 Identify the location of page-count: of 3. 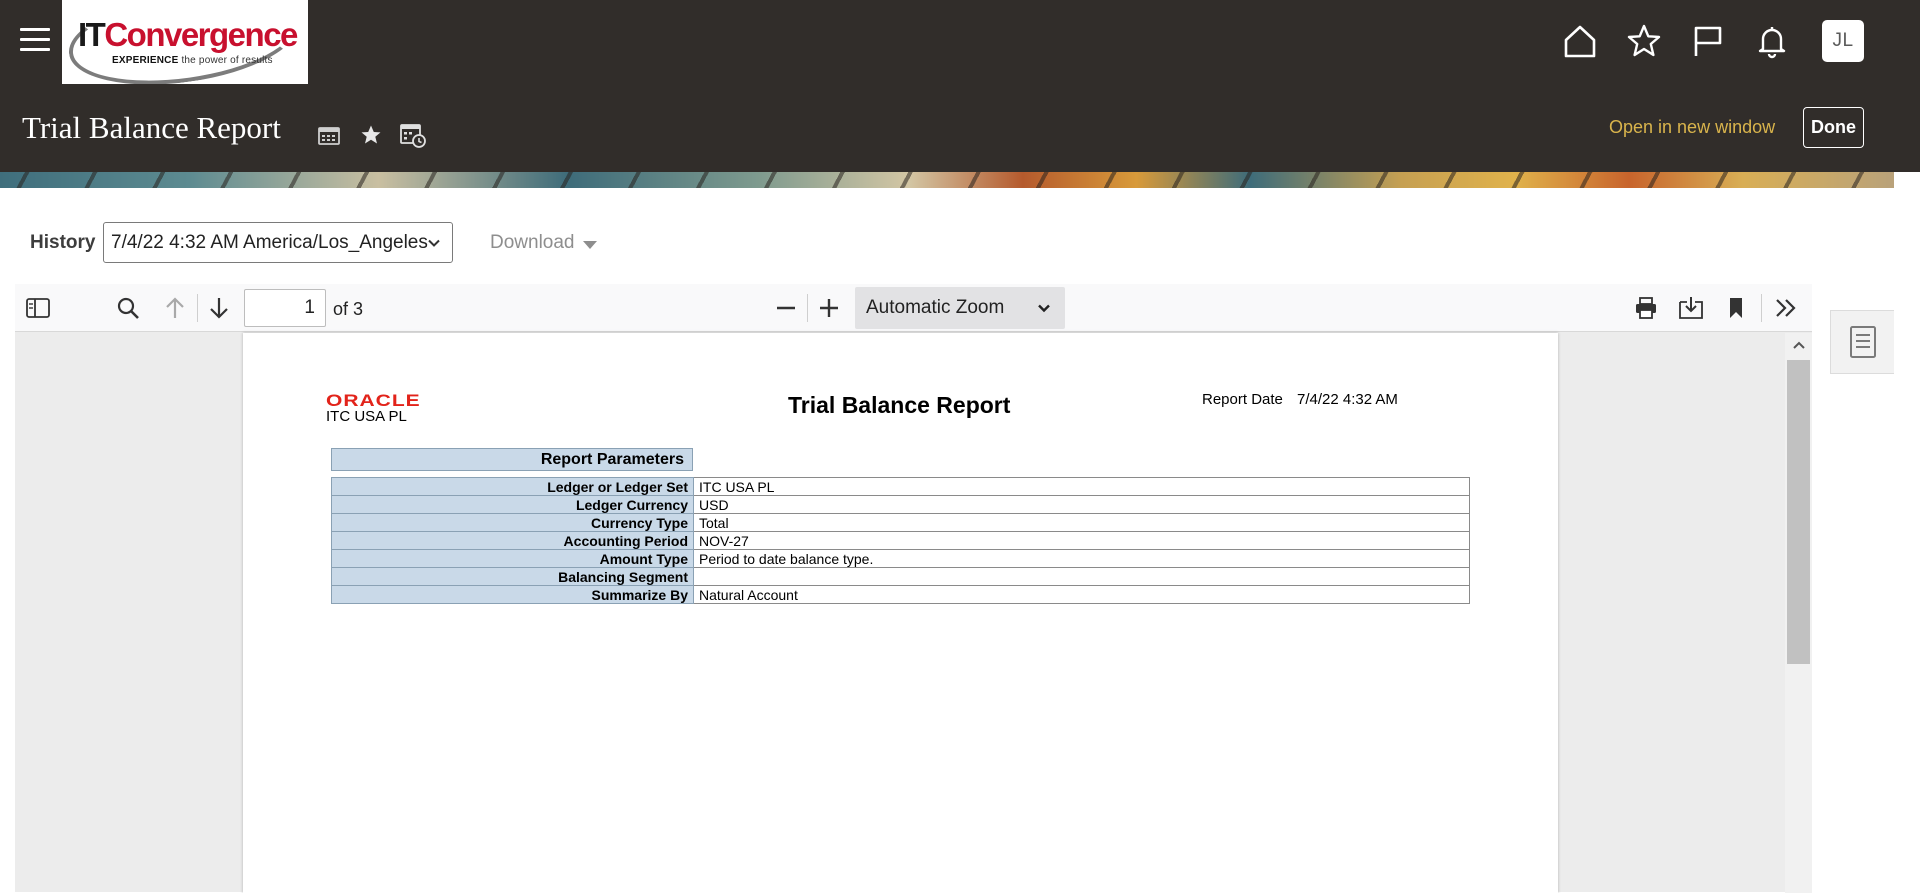
(348, 309).